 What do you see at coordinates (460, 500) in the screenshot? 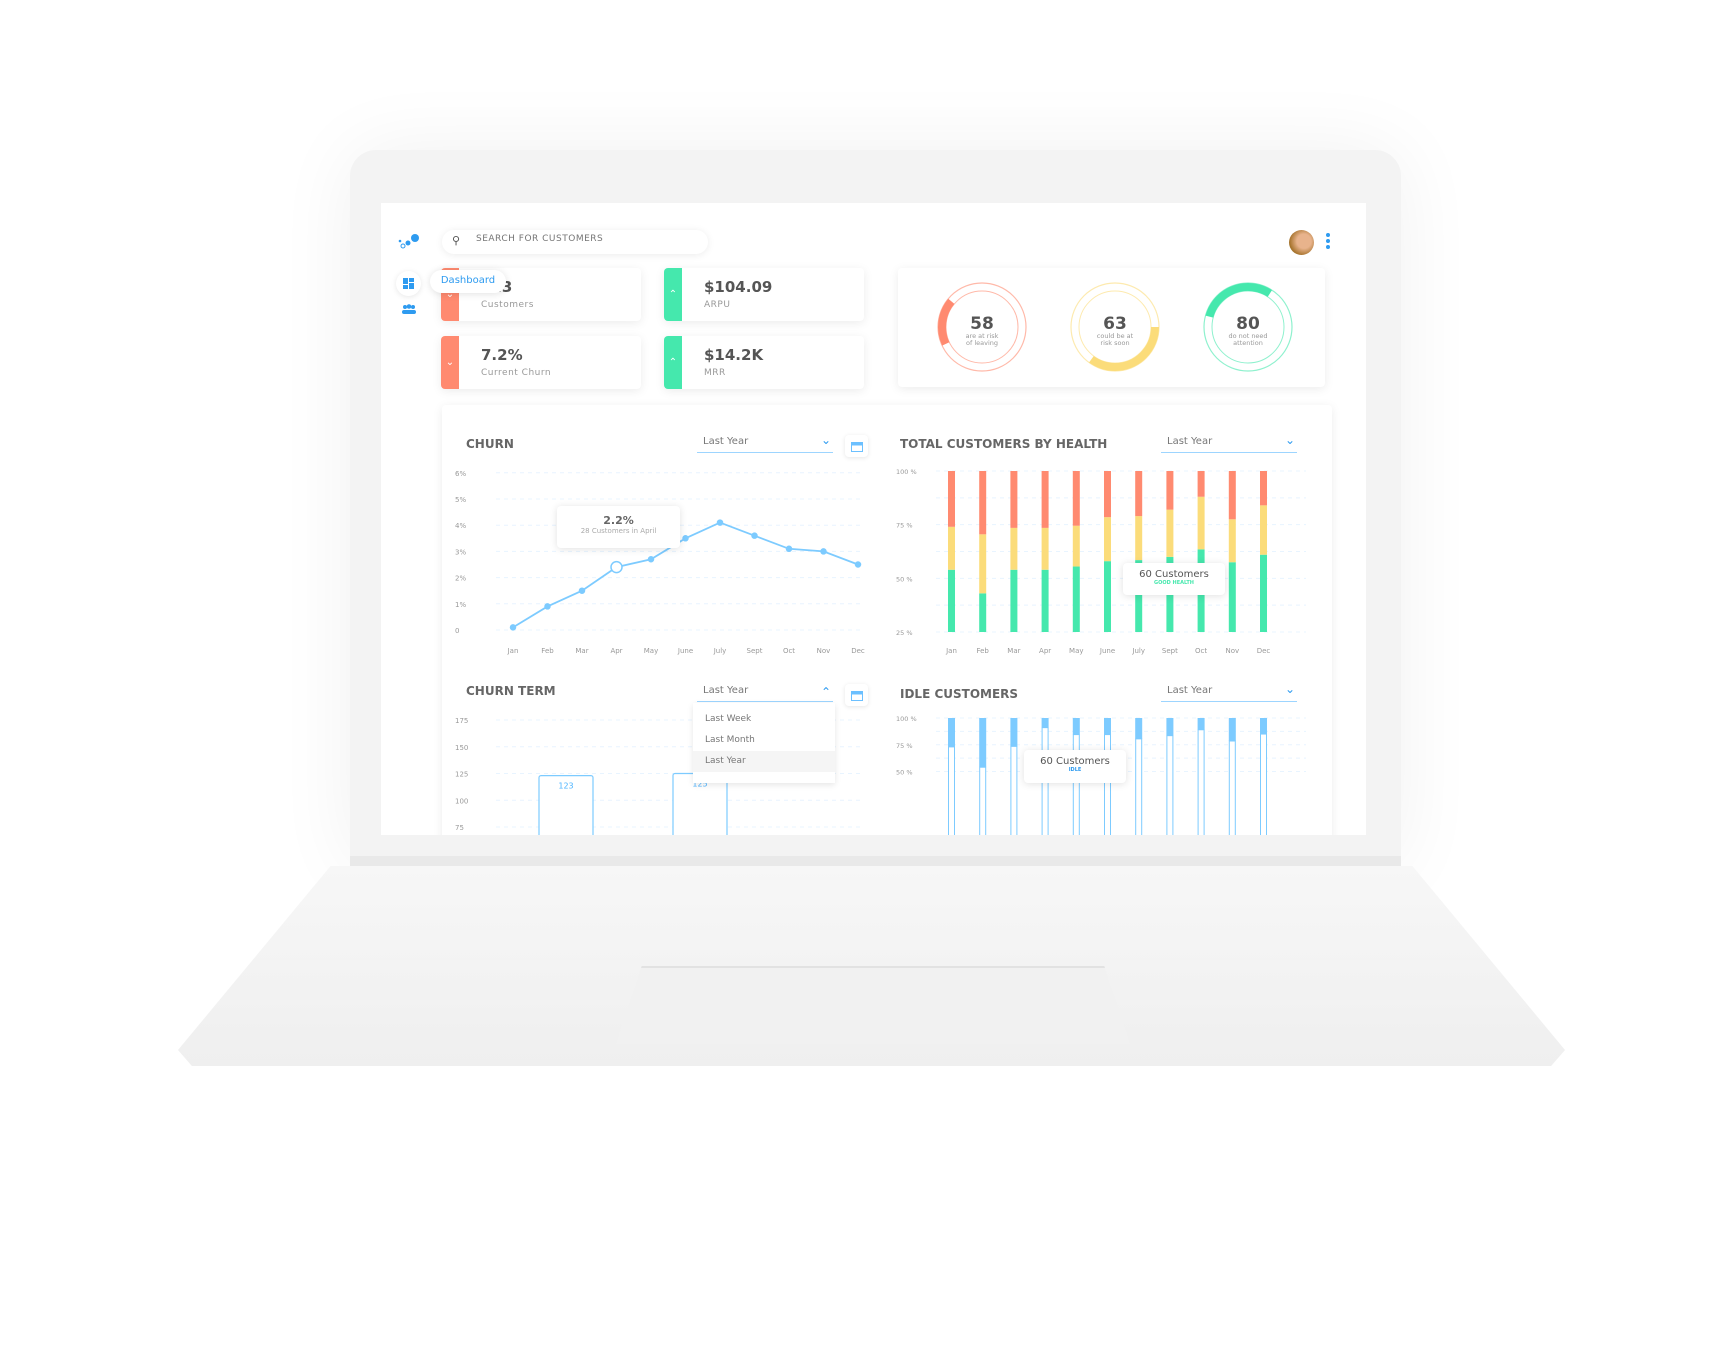
I see `y-tick-label: 5%` at bounding box center [460, 500].